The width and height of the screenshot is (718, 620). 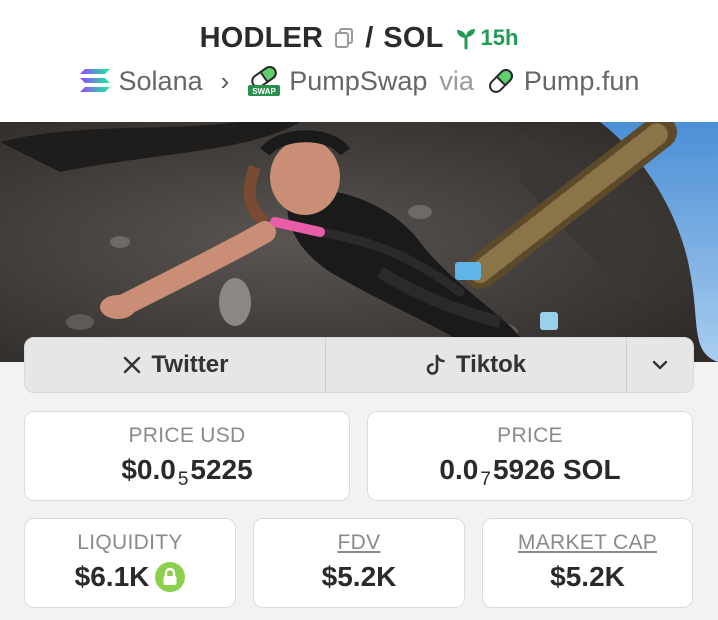 I want to click on solana-icon, so click(x=94, y=80).